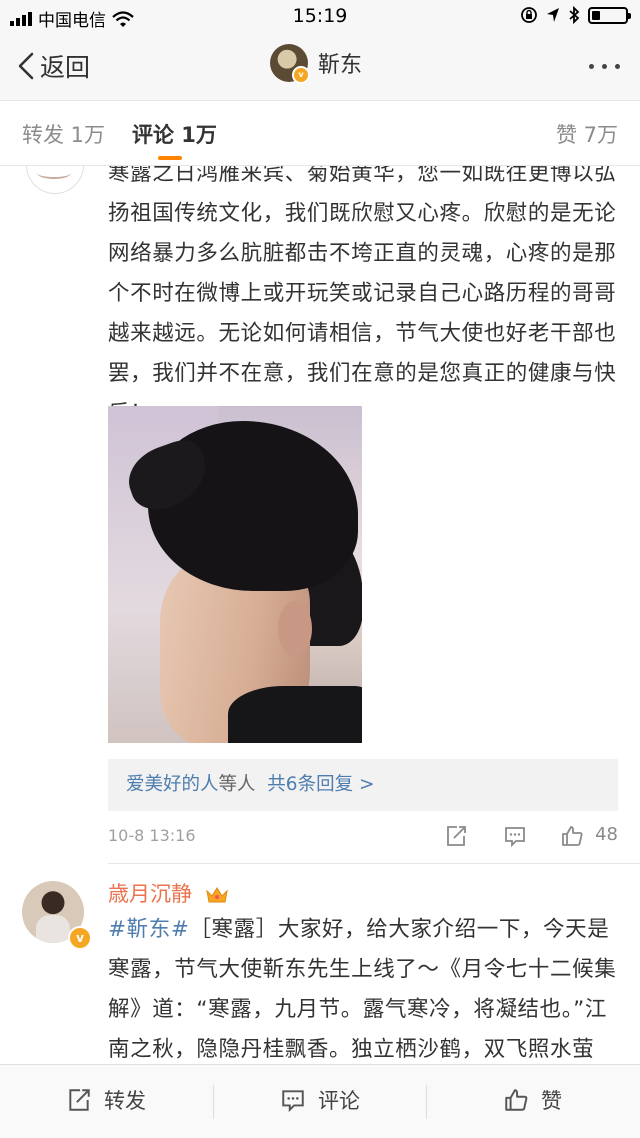 Image resolution: width=640 pixels, height=1138 pixels. I want to click on more-options-icon, so click(604, 66).